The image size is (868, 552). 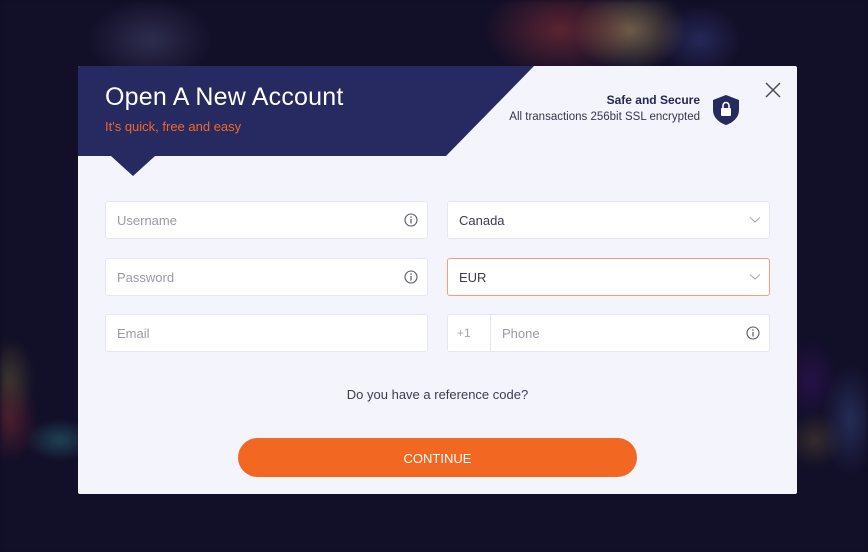 What do you see at coordinates (608, 333) in the screenshot?
I see `phone-field: +1 Phone` at bounding box center [608, 333].